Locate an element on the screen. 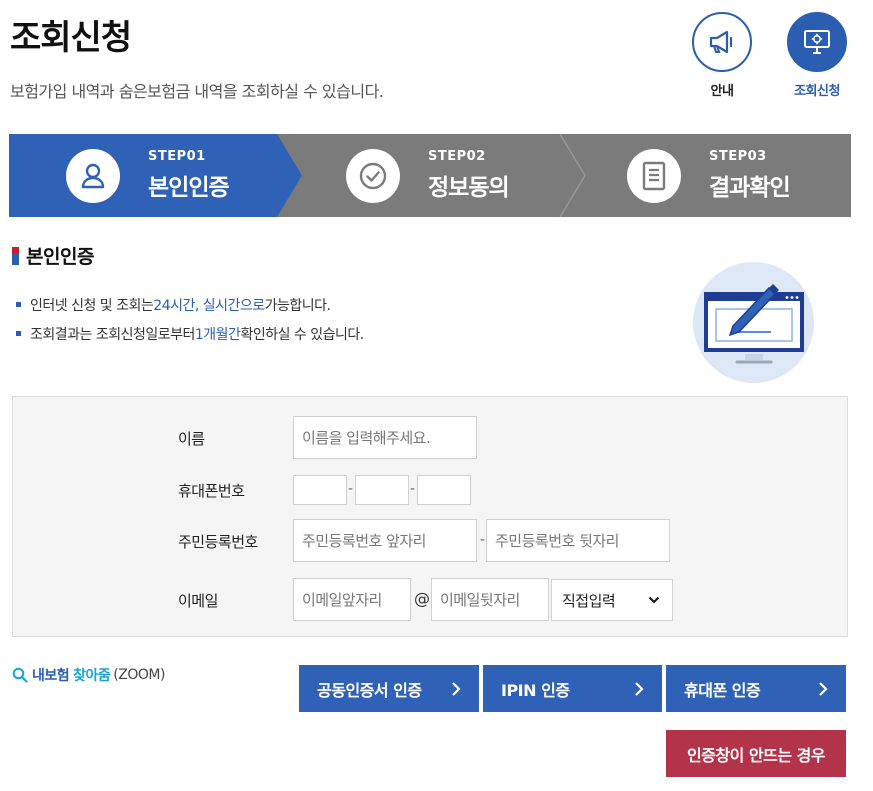 This screenshot has width=873, height=791. section-title-mark is located at coordinates (15, 255).